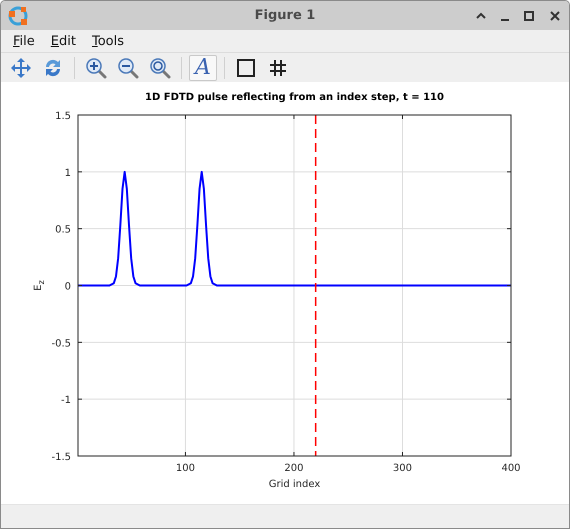 Image resolution: width=570 pixels, height=529 pixels. What do you see at coordinates (505, 19) in the screenshot?
I see `minimize-icon` at bounding box center [505, 19].